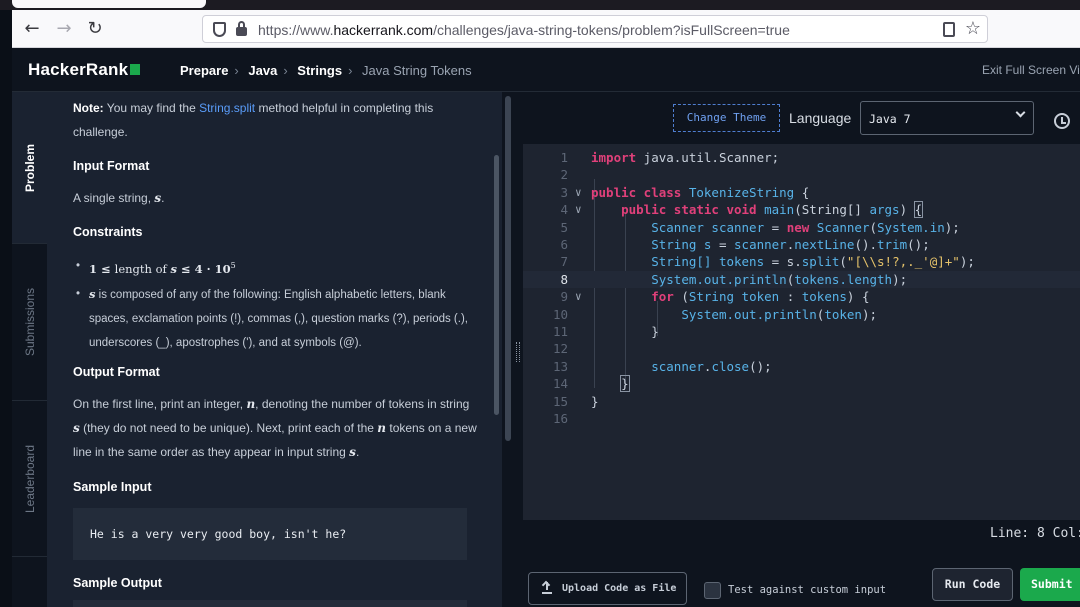 This screenshot has height=607, width=1080. I want to click on forward-icon: →, so click(64, 29).